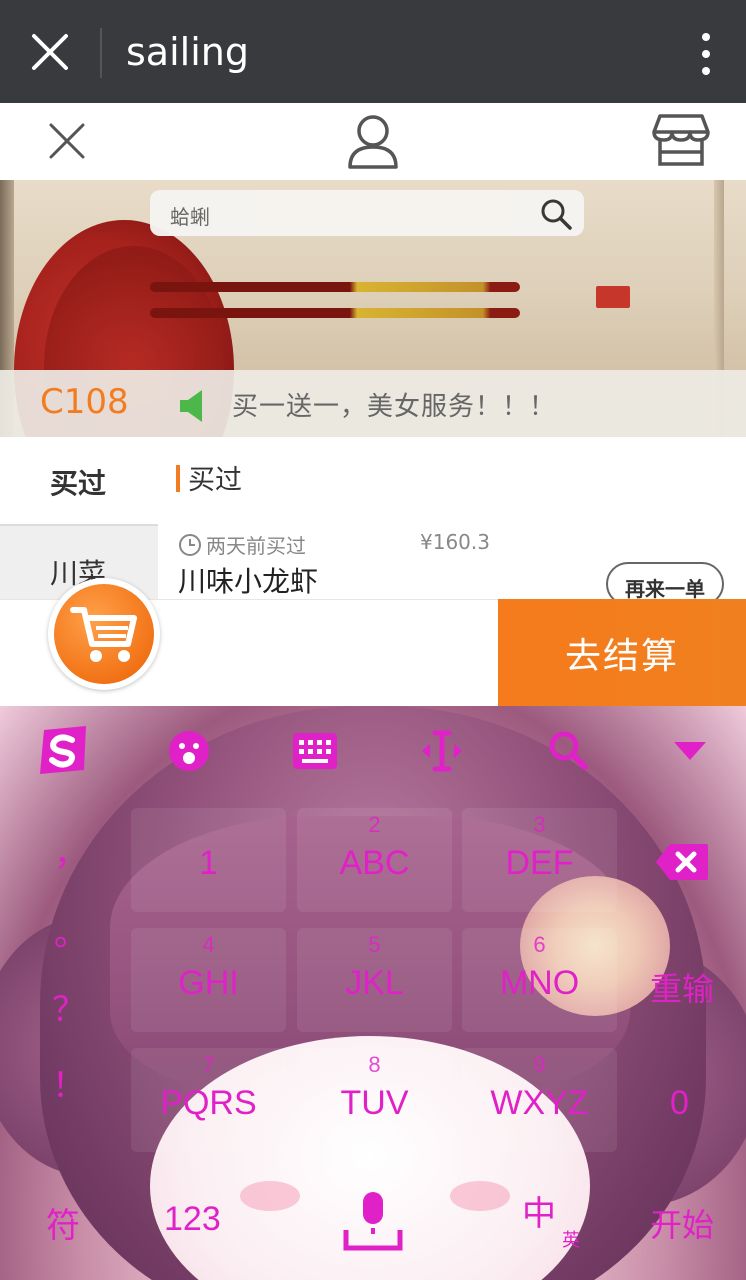  I want to click on punct-key: 。, so click(71, 930).